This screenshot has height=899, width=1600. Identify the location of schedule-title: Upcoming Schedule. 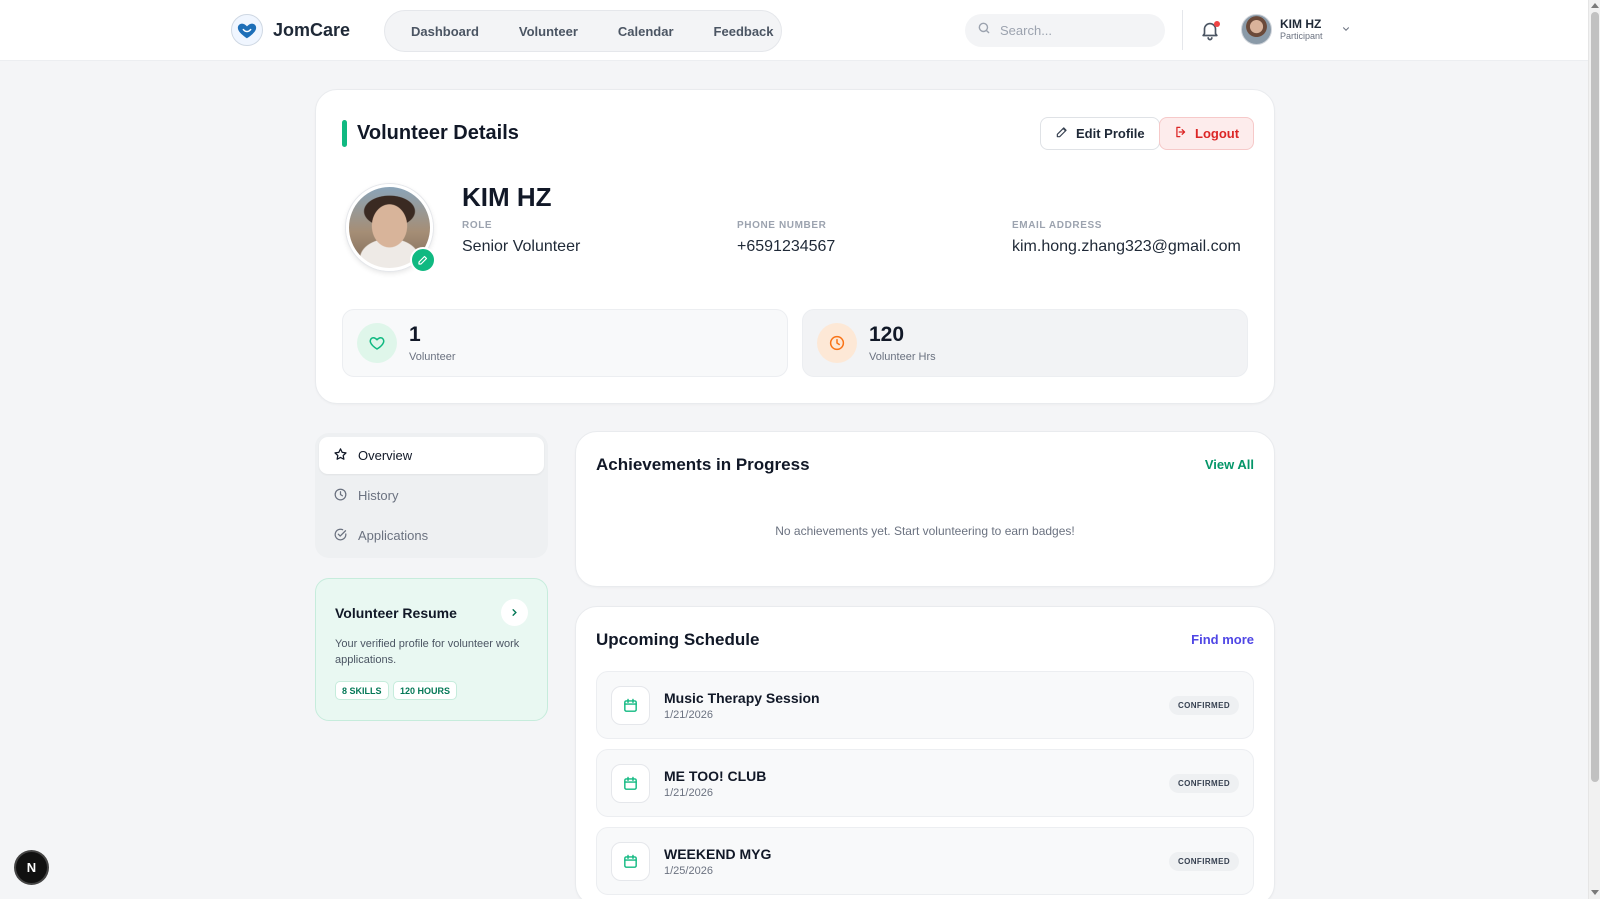
(678, 639).